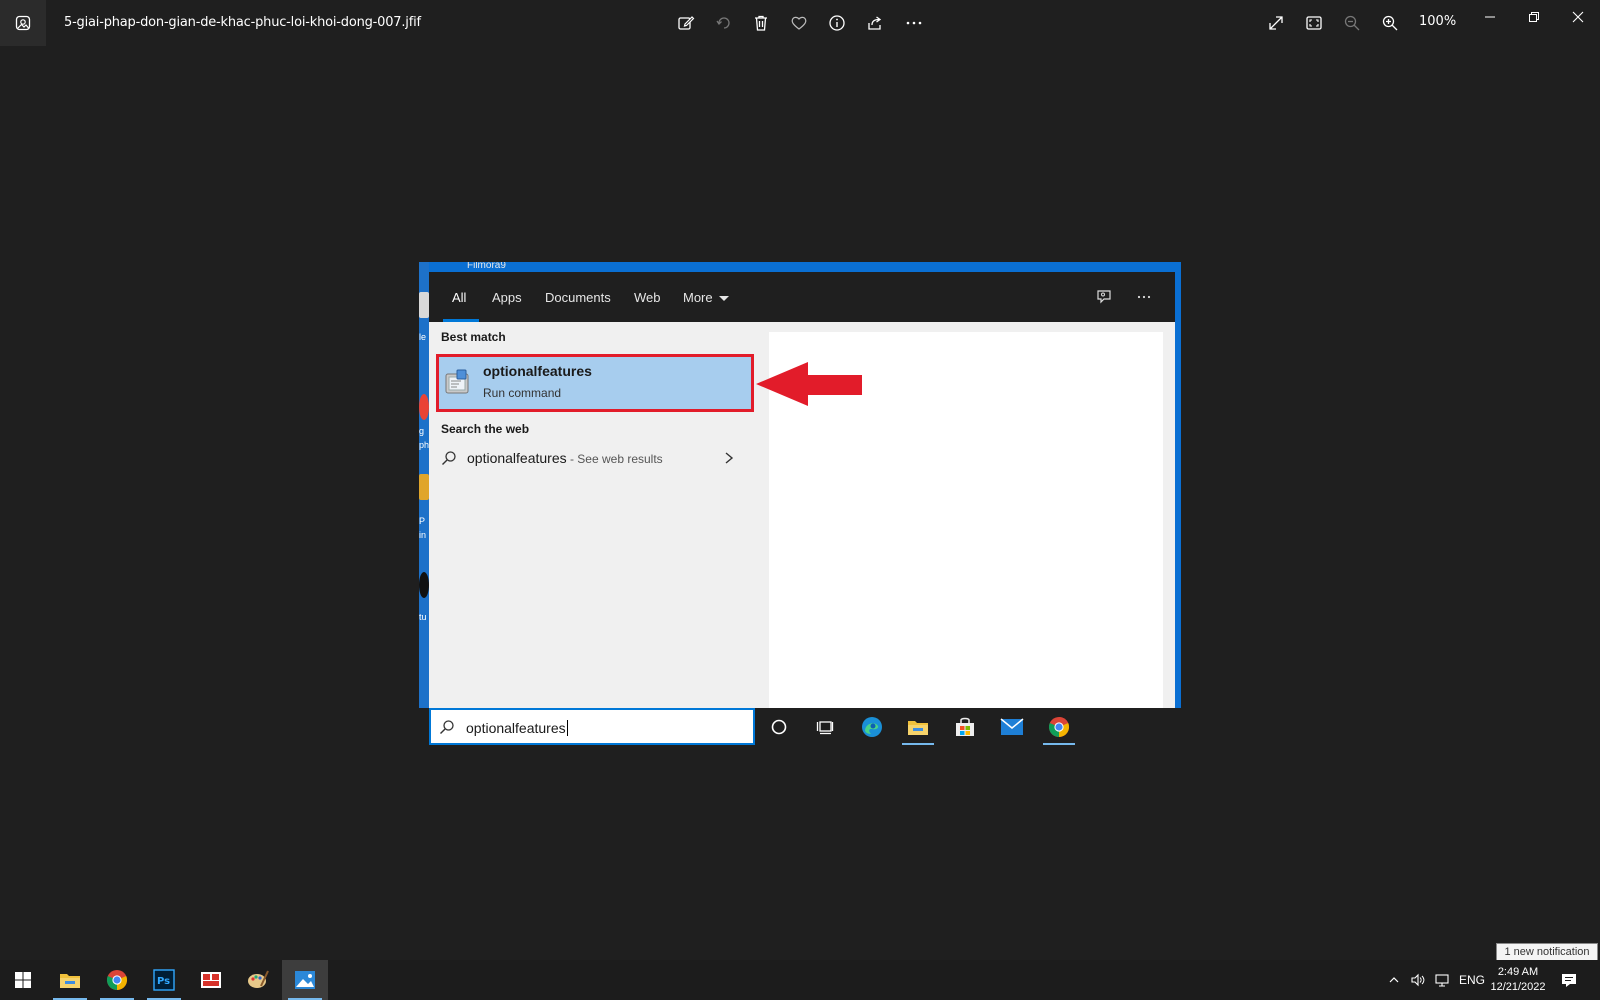  I want to click on mail-icon, so click(1012, 727).